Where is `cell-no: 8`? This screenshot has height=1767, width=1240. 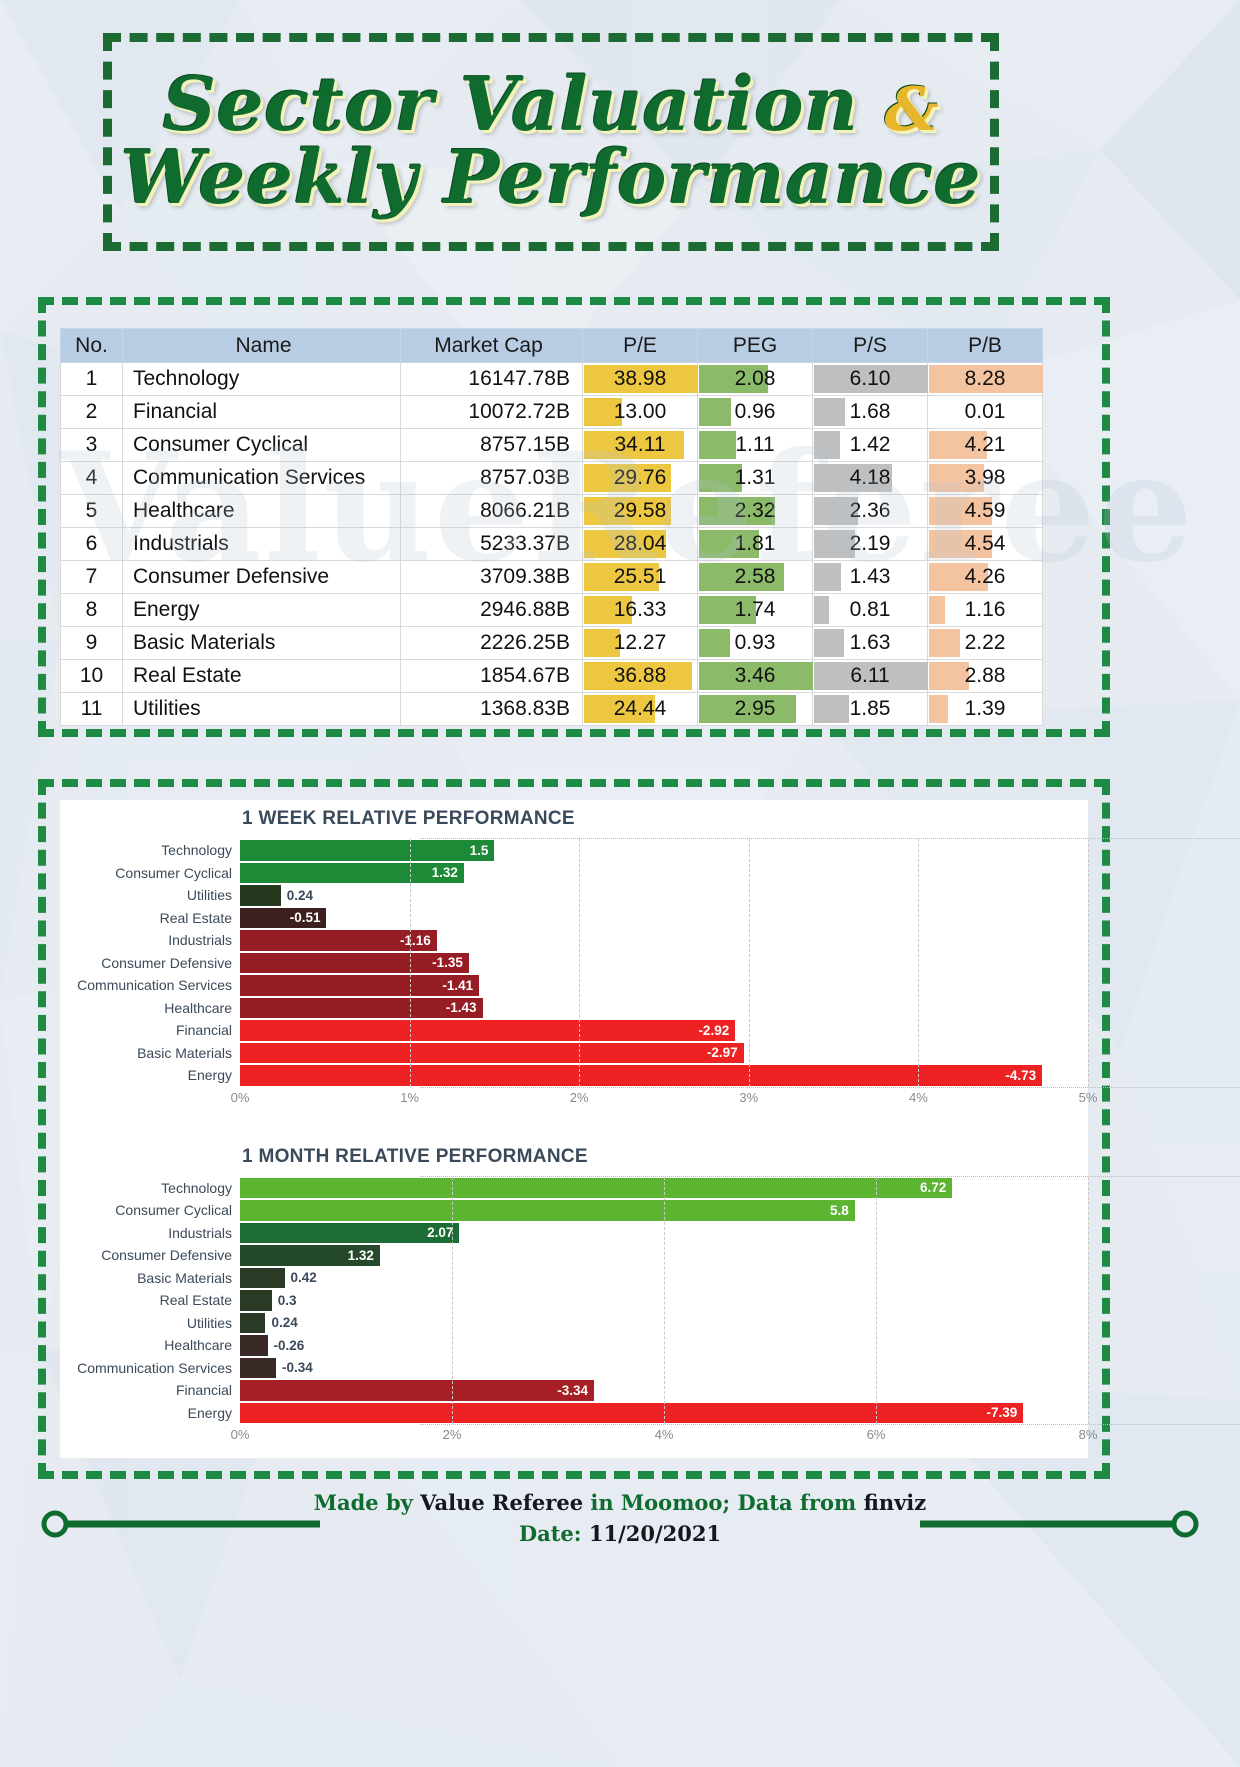 cell-no: 8 is located at coordinates (91, 610).